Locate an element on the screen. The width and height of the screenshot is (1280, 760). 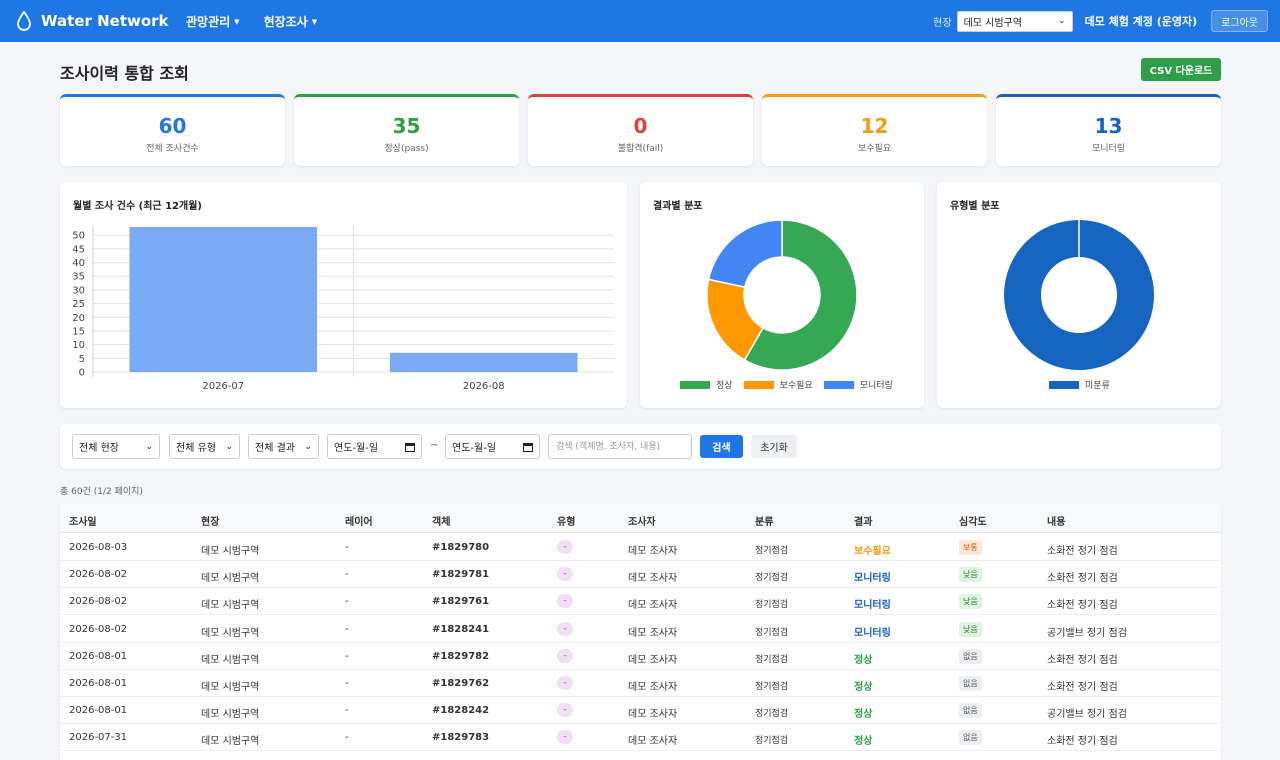
header-col-layer: 레이어 is located at coordinates (359, 520).